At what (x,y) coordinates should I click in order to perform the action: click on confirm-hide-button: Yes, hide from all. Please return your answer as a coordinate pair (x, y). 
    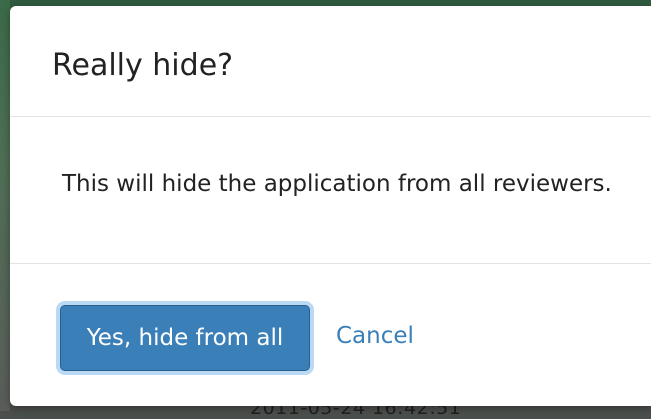
    Looking at the image, I should click on (185, 338).